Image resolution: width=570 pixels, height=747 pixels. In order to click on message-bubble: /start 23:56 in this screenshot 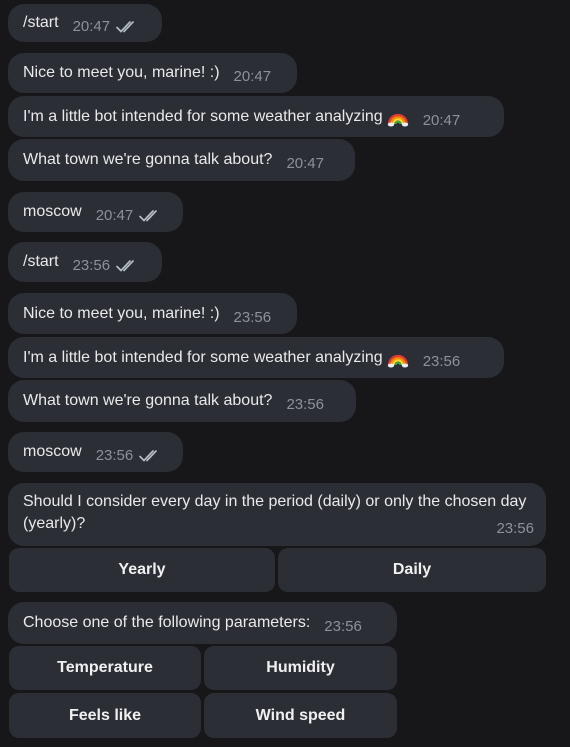, I will do `click(85, 262)`.